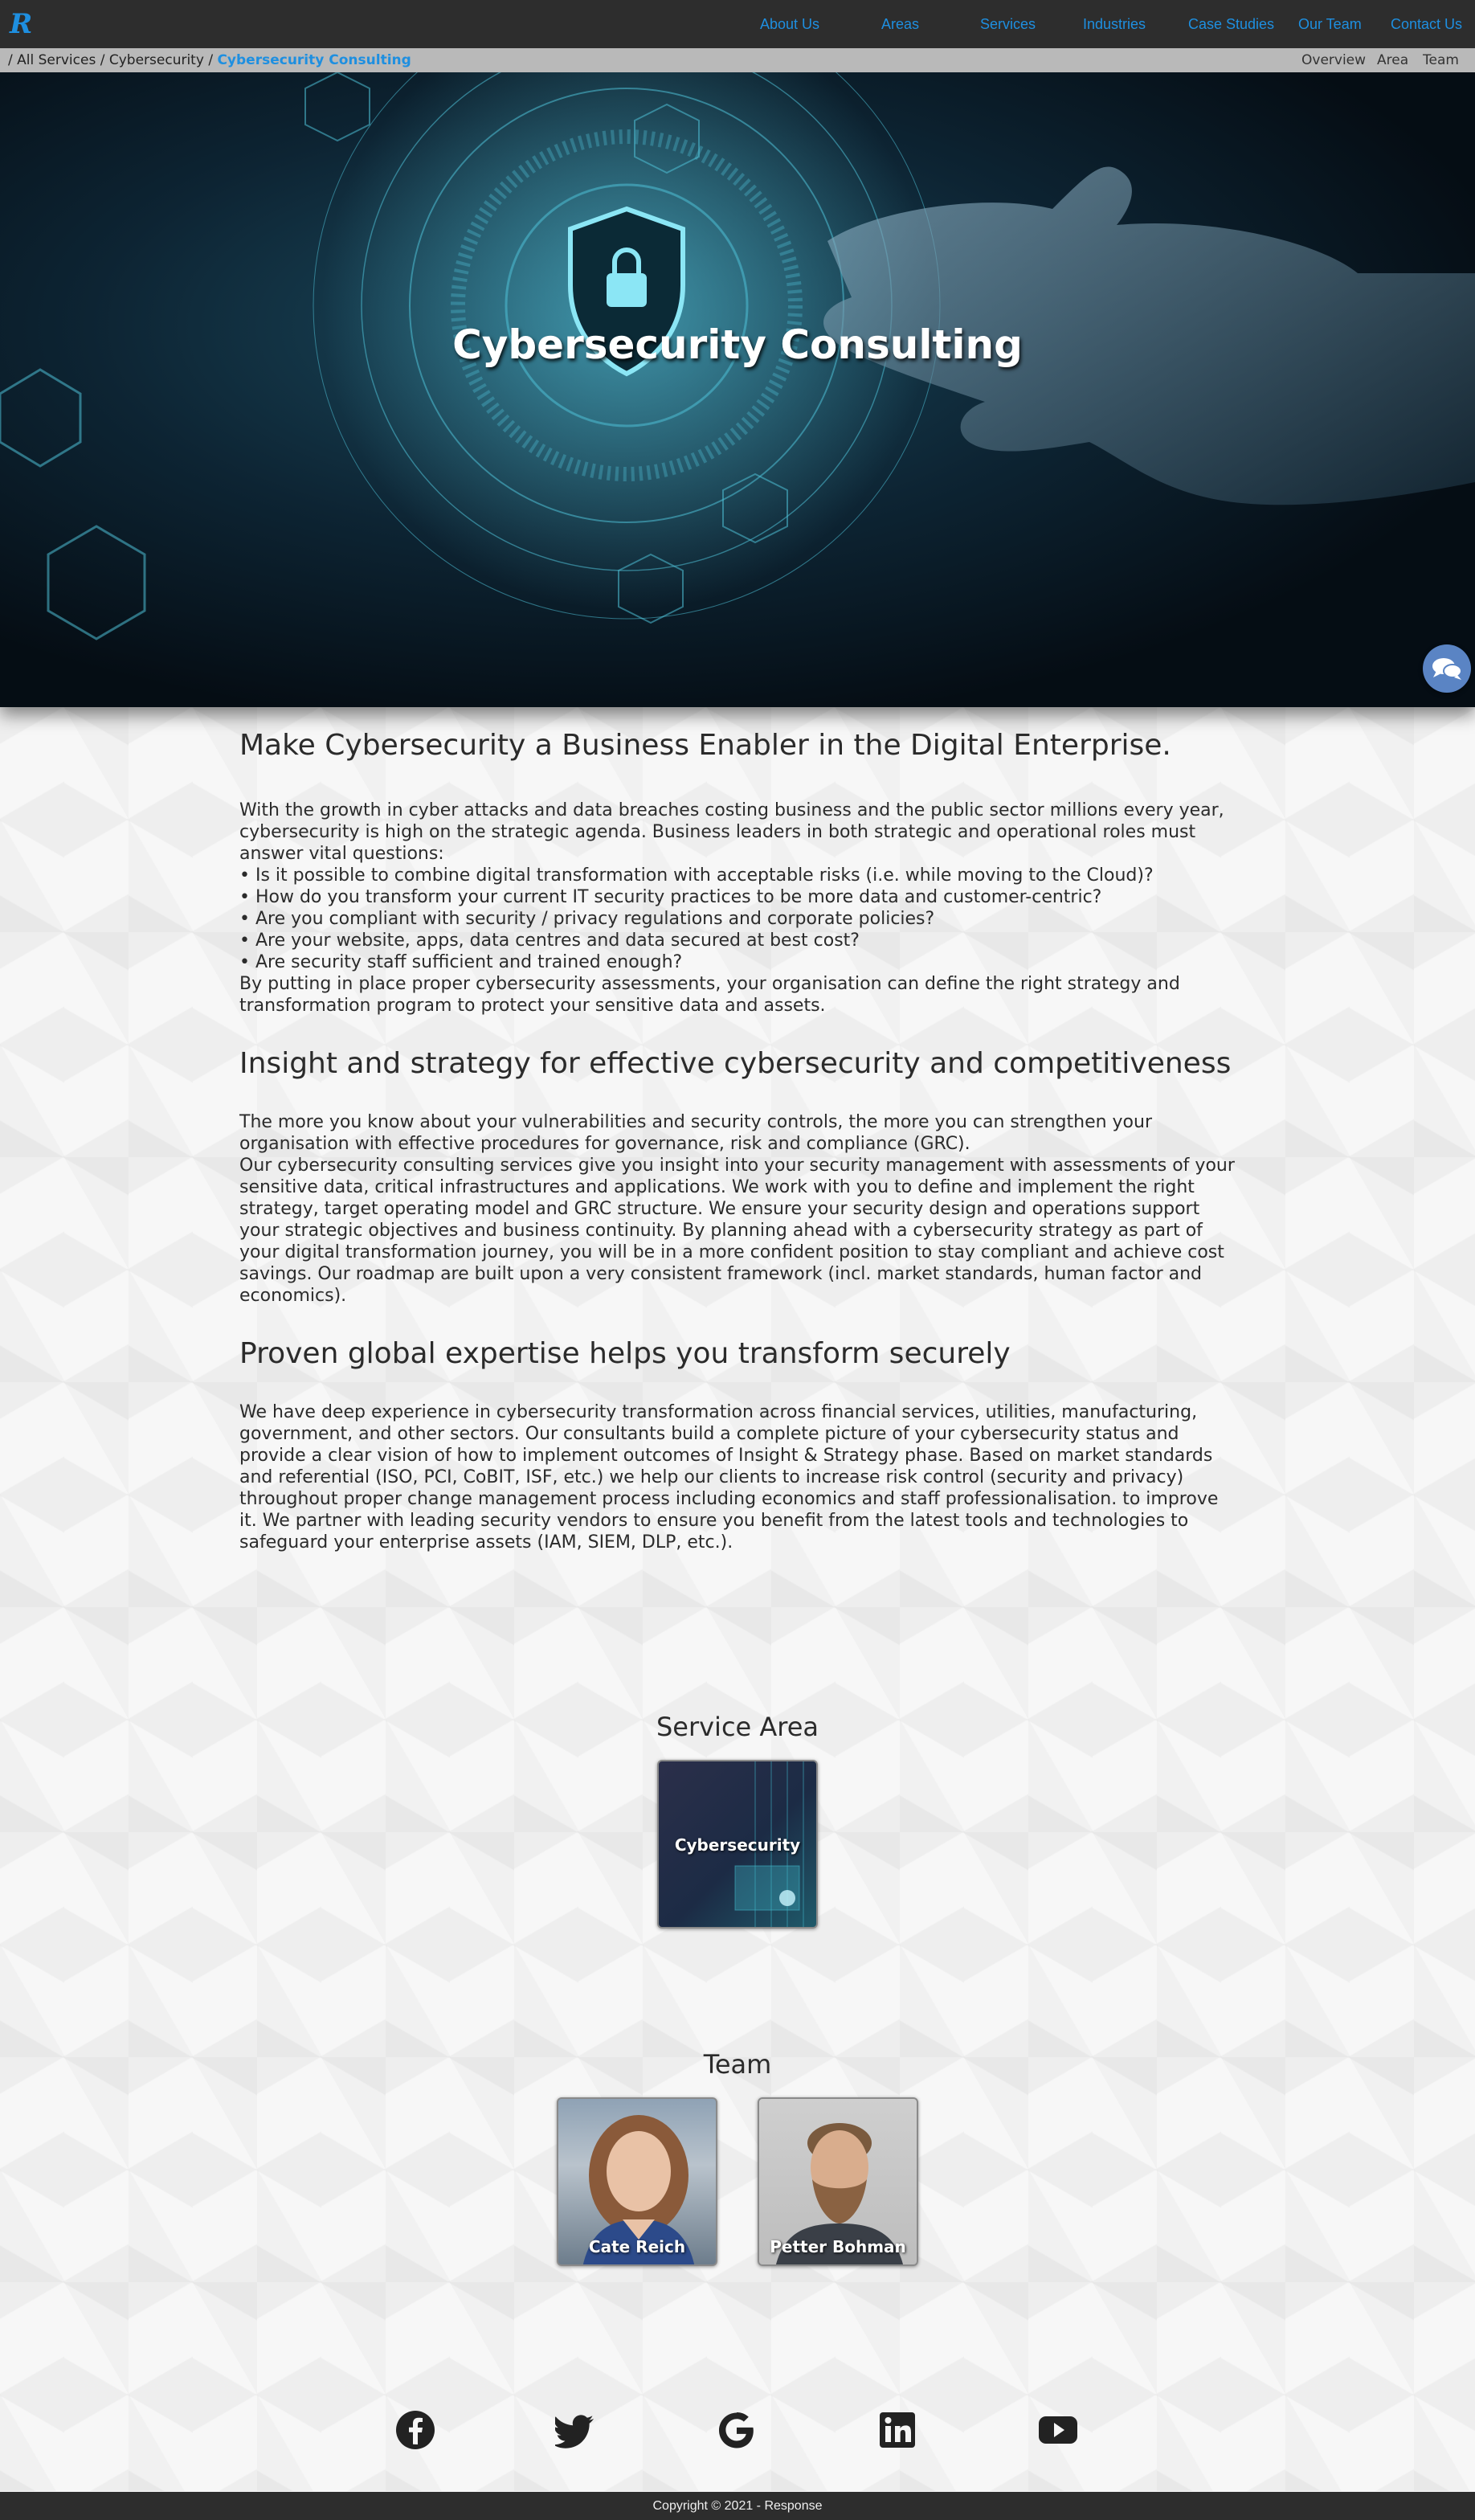 This screenshot has width=1475, height=2520. What do you see at coordinates (56, 60) in the screenshot?
I see `breadcrumb-all-services: All Services` at bounding box center [56, 60].